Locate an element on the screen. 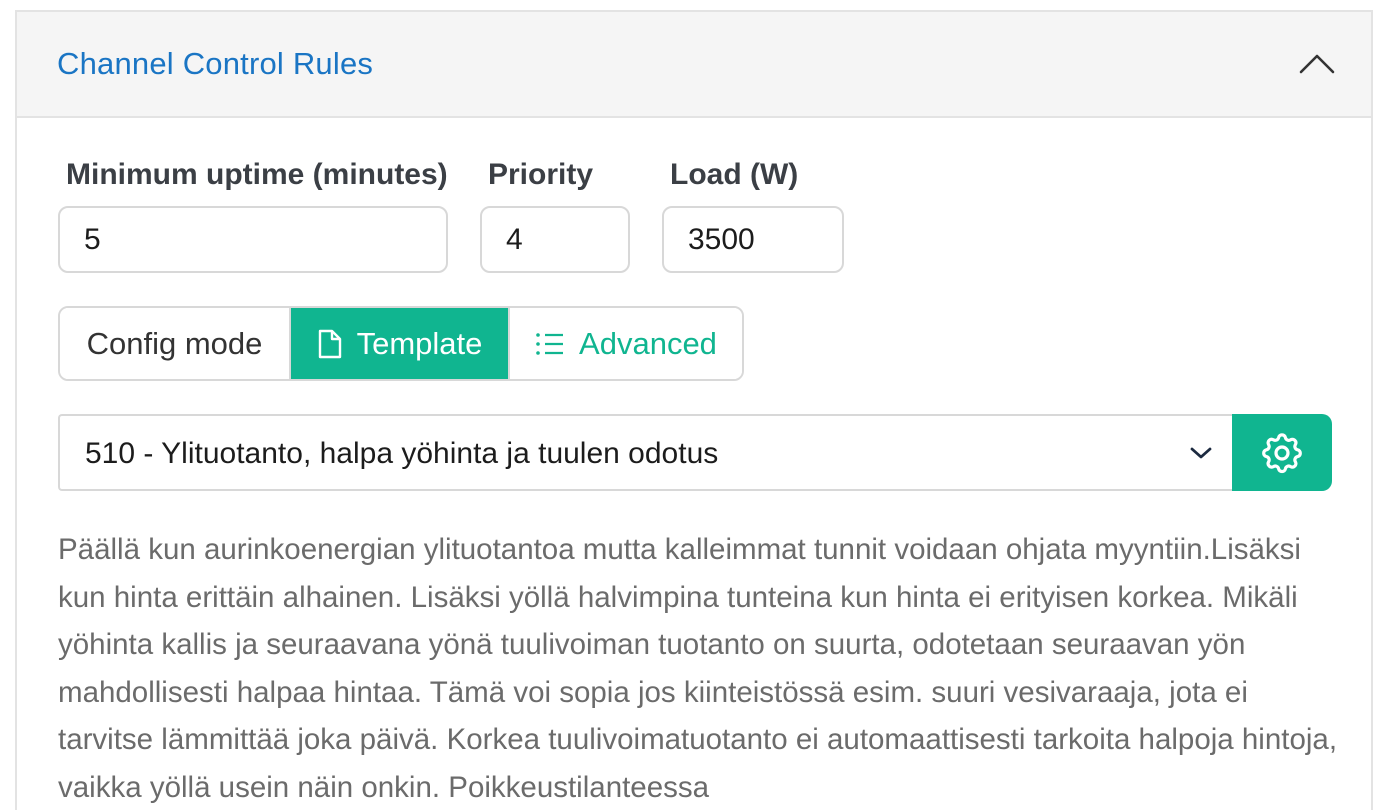 The image size is (1390, 812). panel-title: Channel Control Rules is located at coordinates (215, 63).